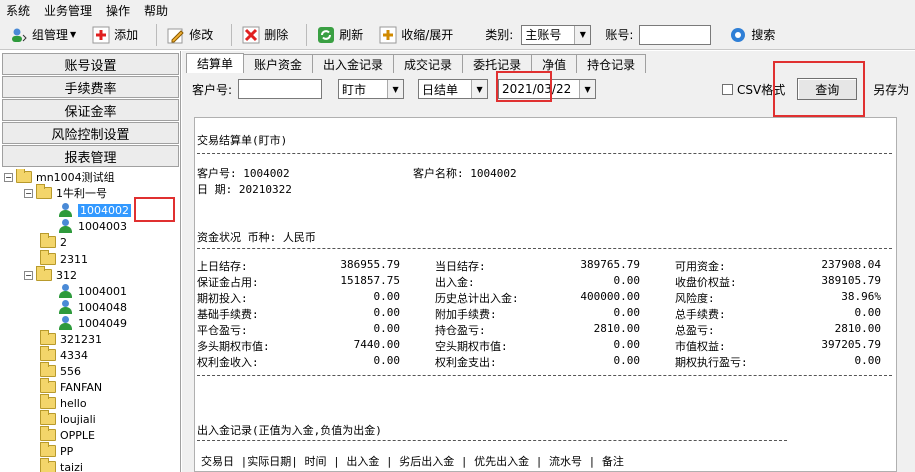 Image resolution: width=915 pixels, height=472 pixels. Describe the element at coordinates (222, 266) in the screenshot. I see `fund-label: 上日结存:` at that location.